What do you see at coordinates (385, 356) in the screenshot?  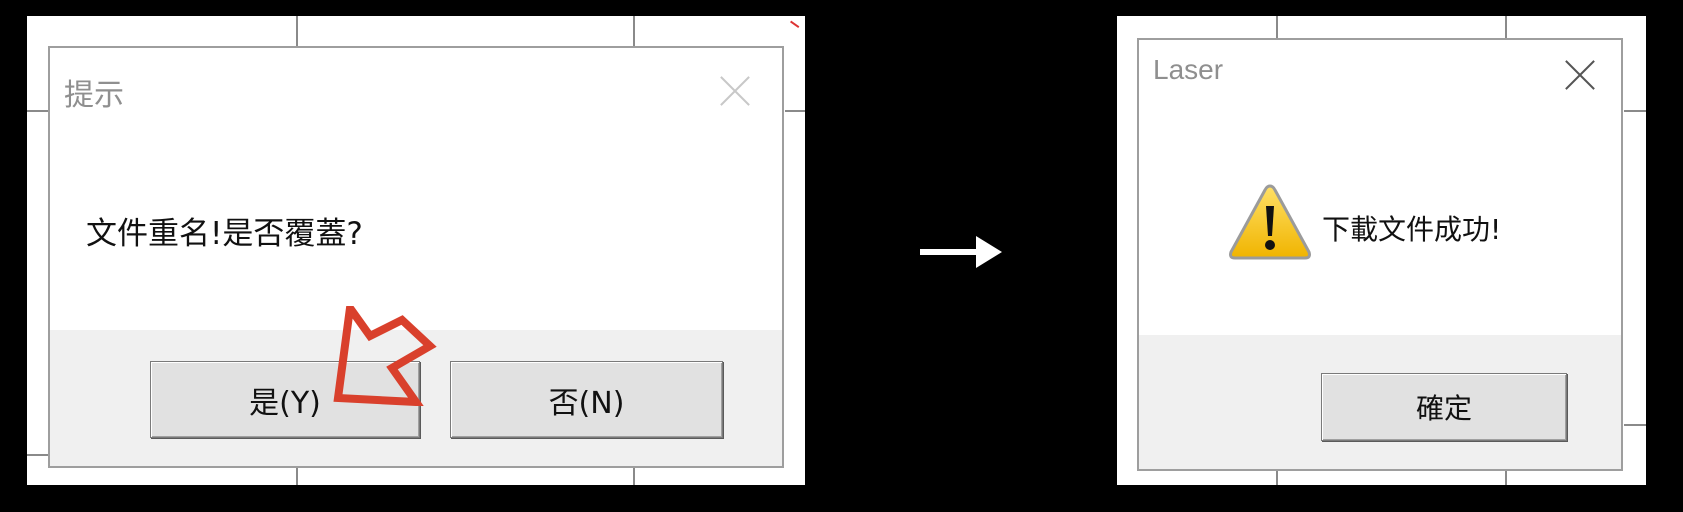 I see `pointer-arrow-icon` at bounding box center [385, 356].